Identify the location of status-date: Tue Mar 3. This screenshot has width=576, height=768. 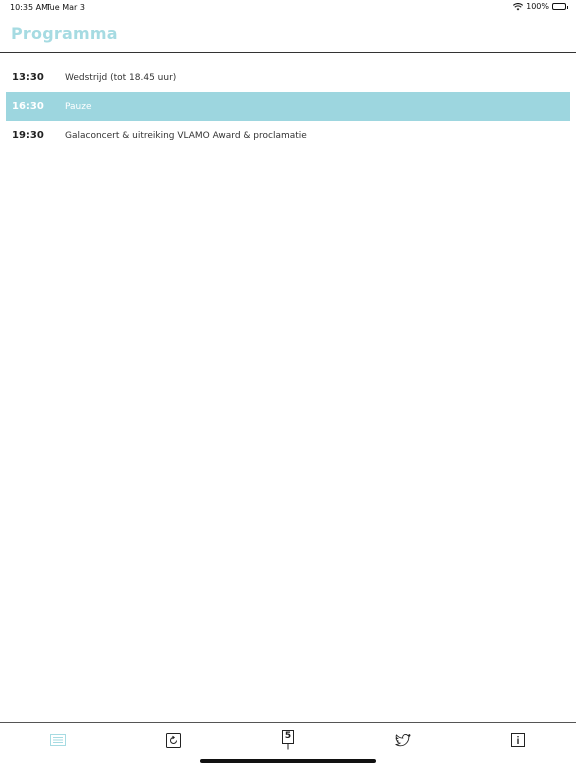
(65, 7).